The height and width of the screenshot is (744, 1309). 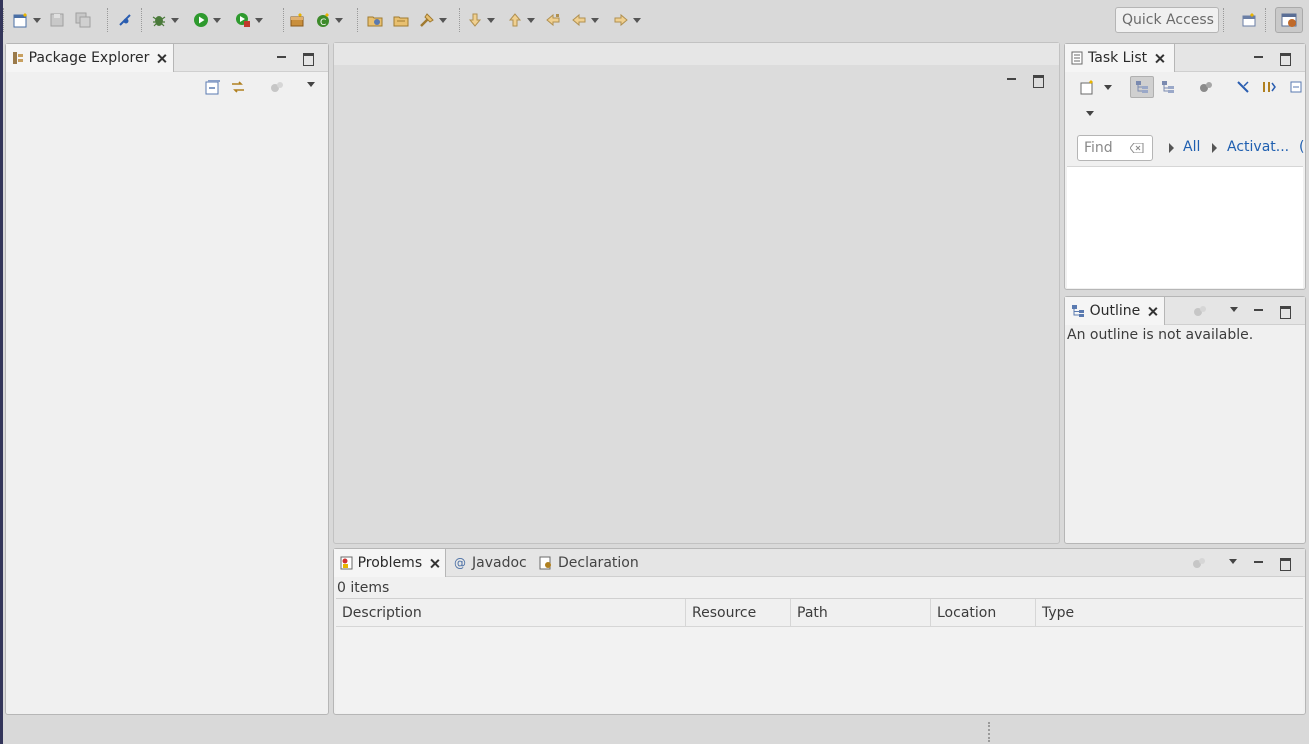 I want to click on editor-maximize-button, so click(x=1038, y=80).